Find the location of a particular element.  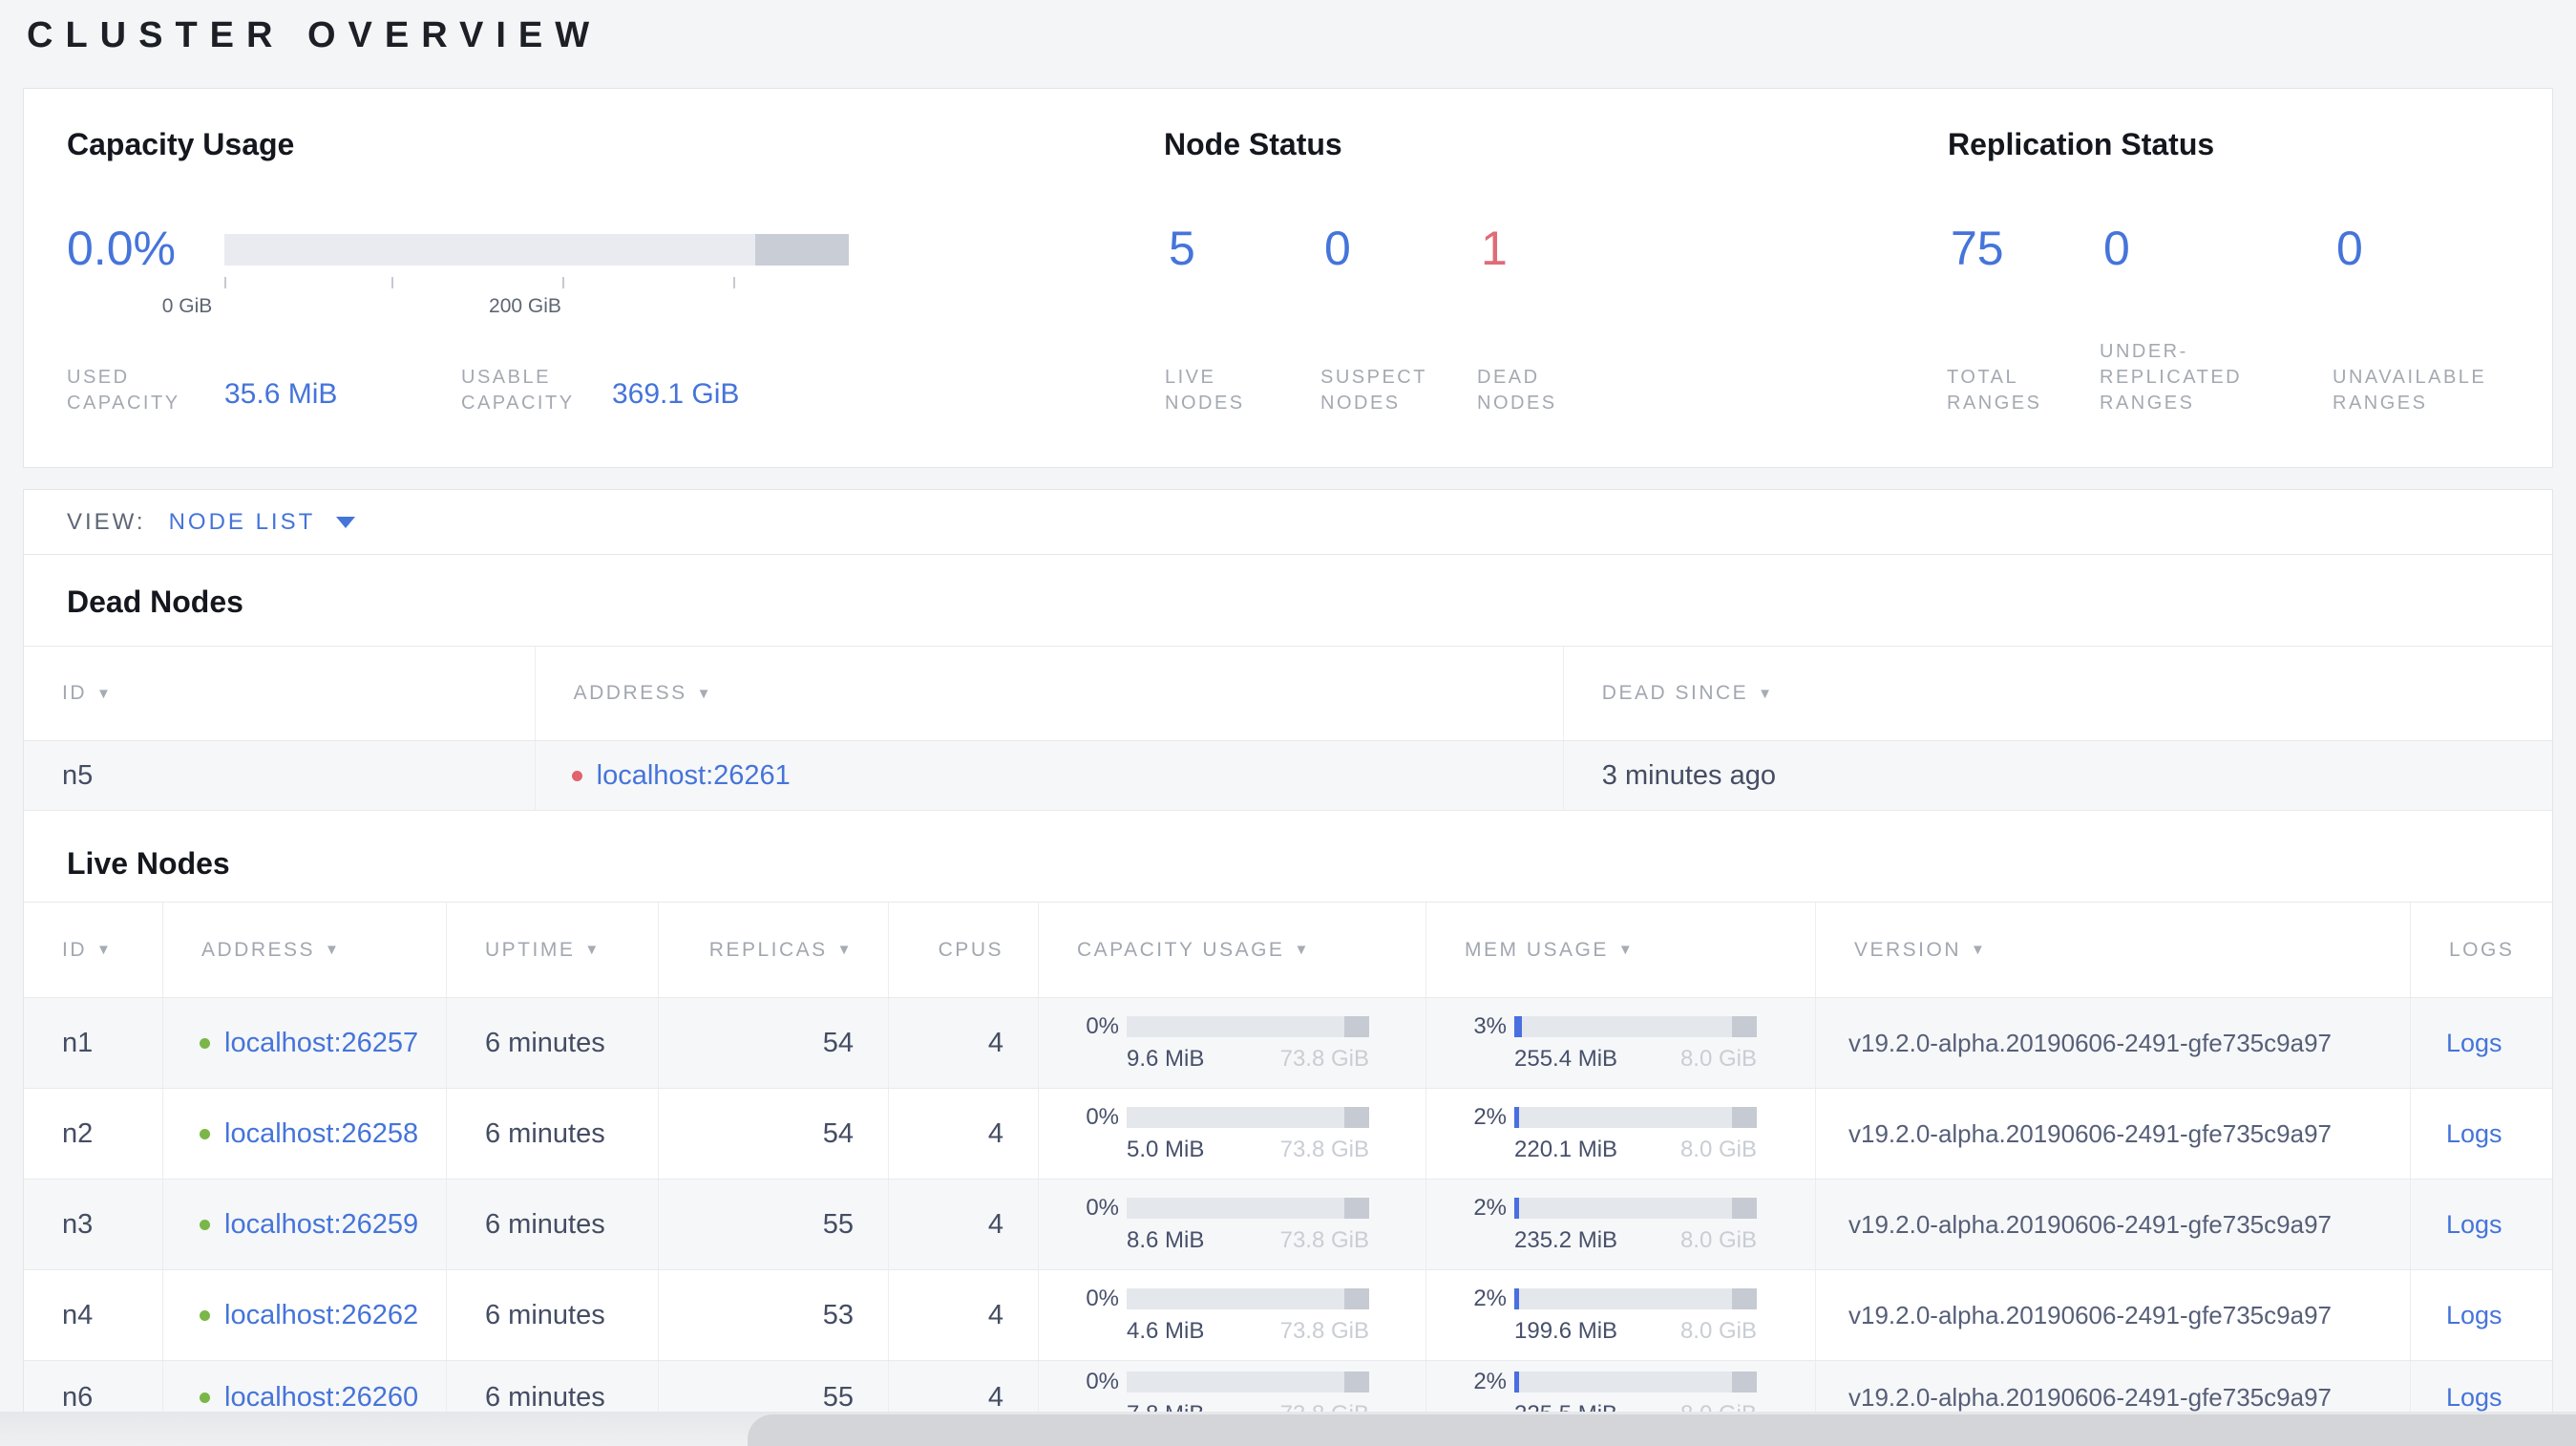

capacity-used-value: 4.6 MiB is located at coordinates (1166, 1331).